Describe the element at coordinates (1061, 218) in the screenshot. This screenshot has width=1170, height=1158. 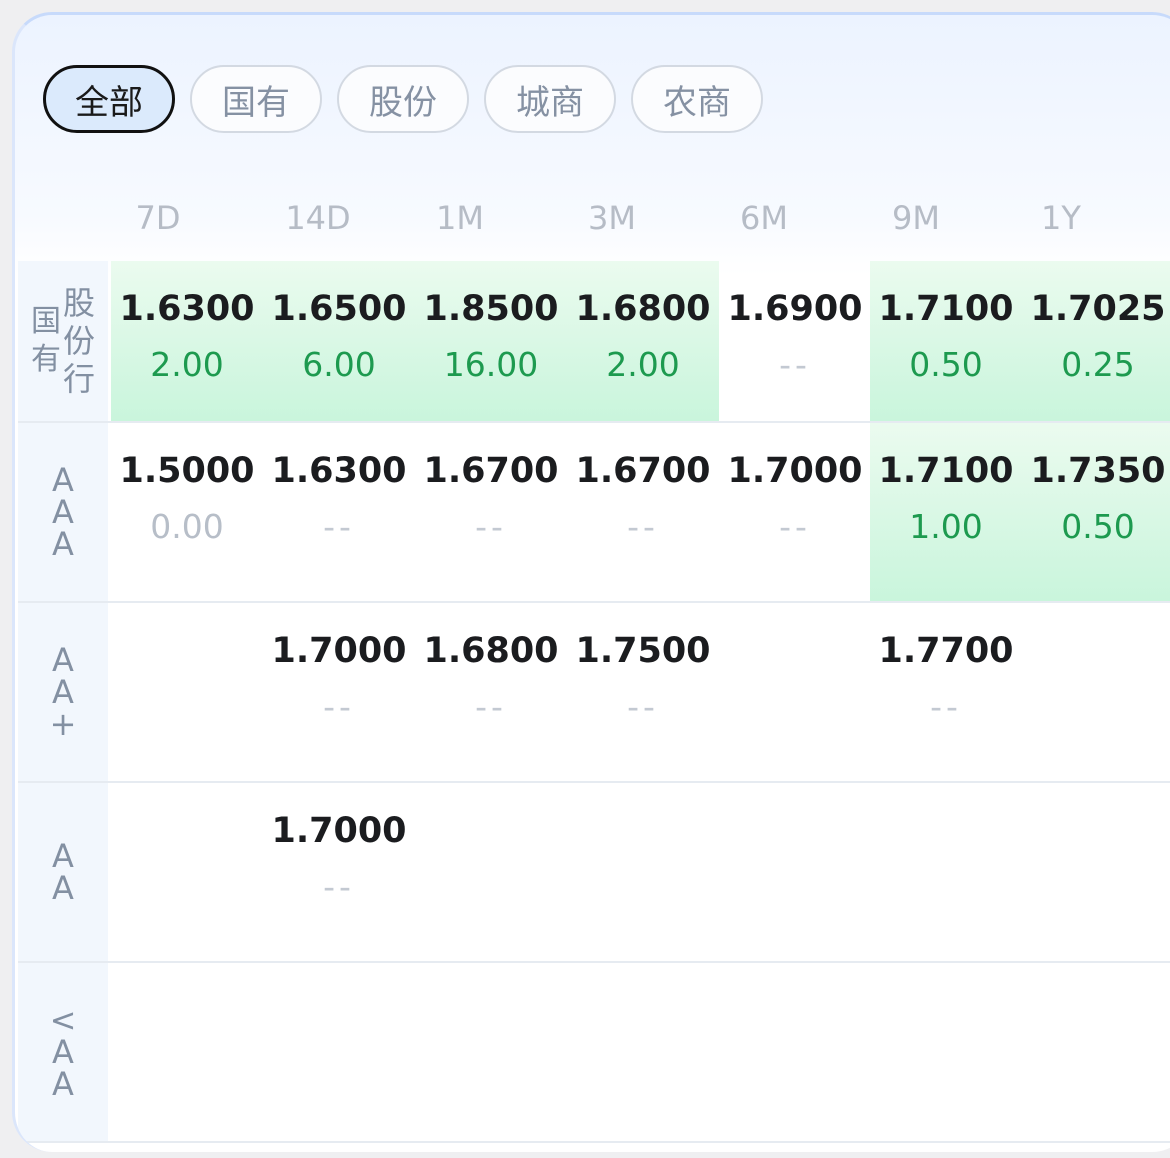
I see `tenor-1y: 1Y` at that location.